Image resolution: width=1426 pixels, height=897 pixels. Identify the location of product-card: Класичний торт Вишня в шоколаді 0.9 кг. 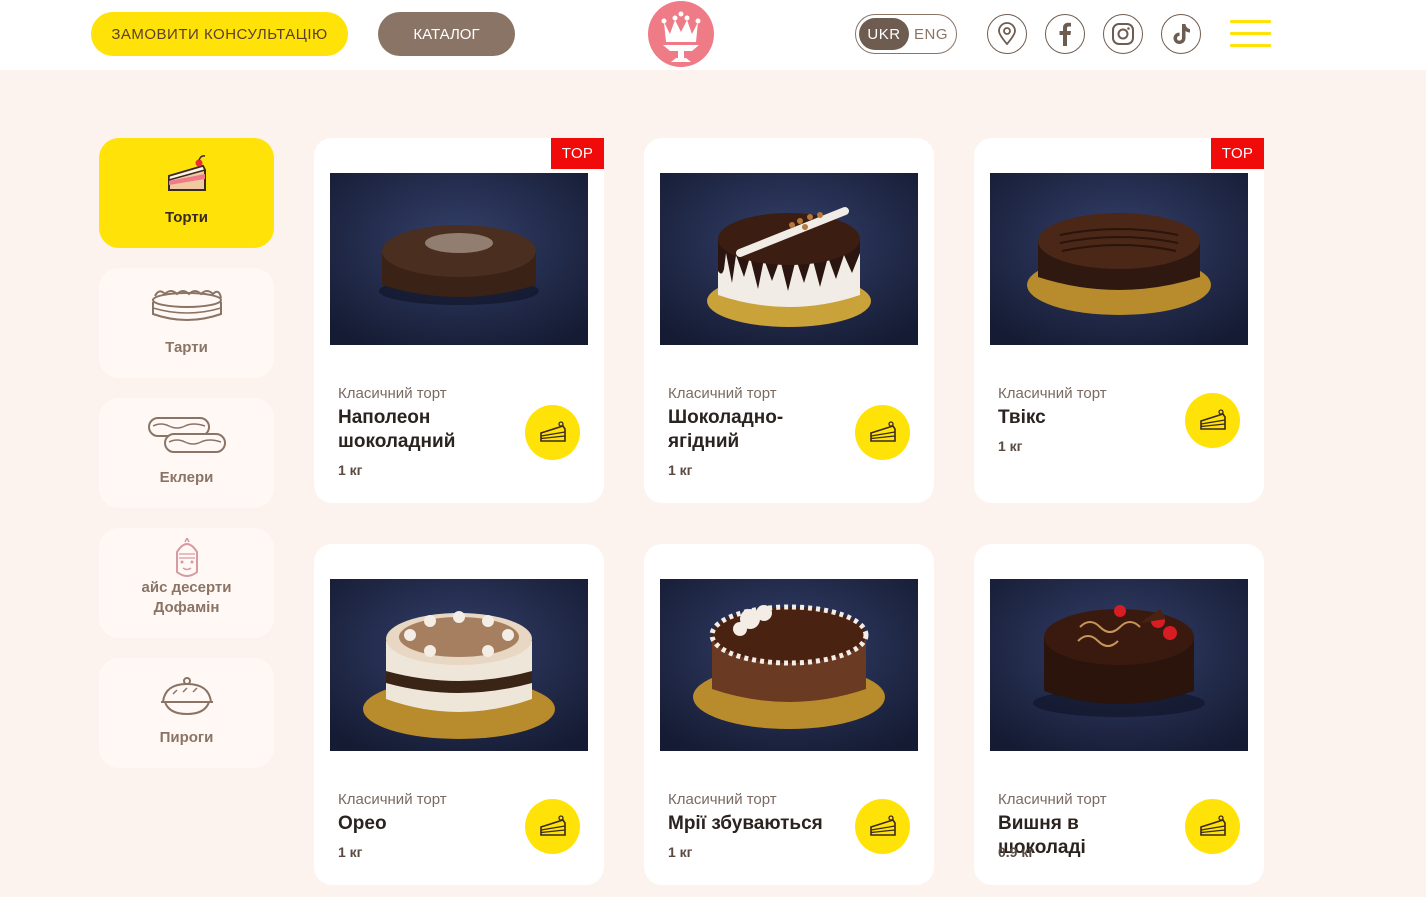
(1119, 714).